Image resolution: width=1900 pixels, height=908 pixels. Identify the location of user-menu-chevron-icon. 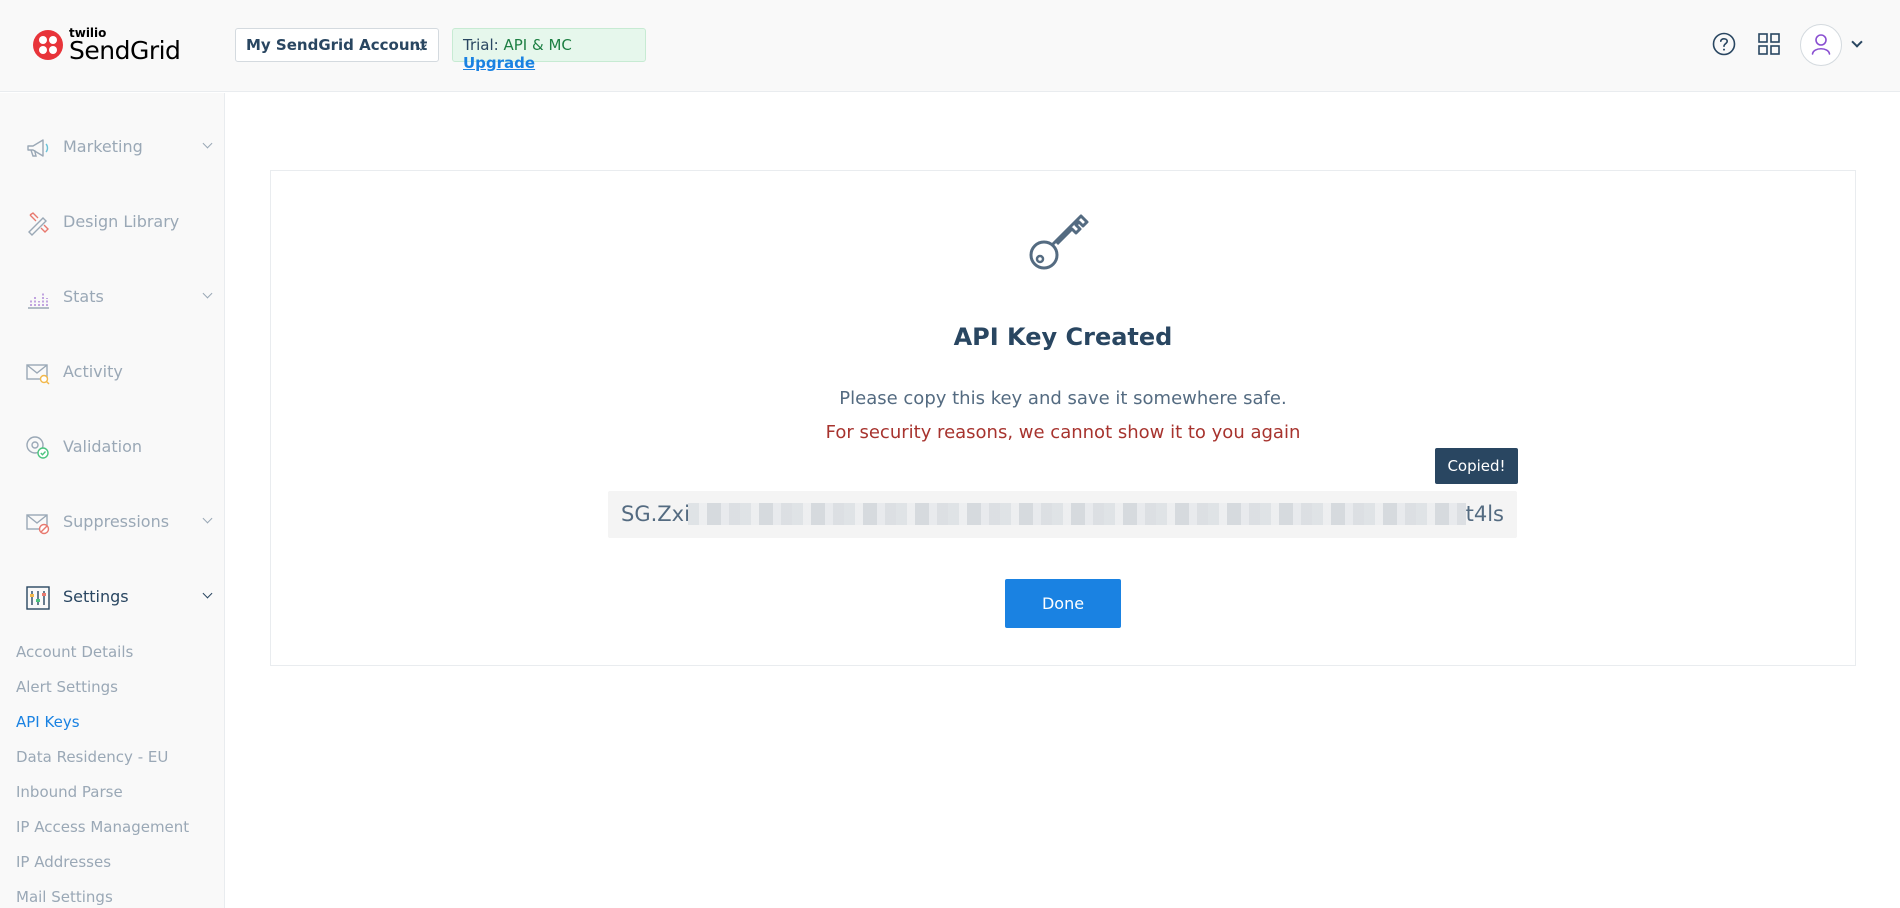
(1857, 42).